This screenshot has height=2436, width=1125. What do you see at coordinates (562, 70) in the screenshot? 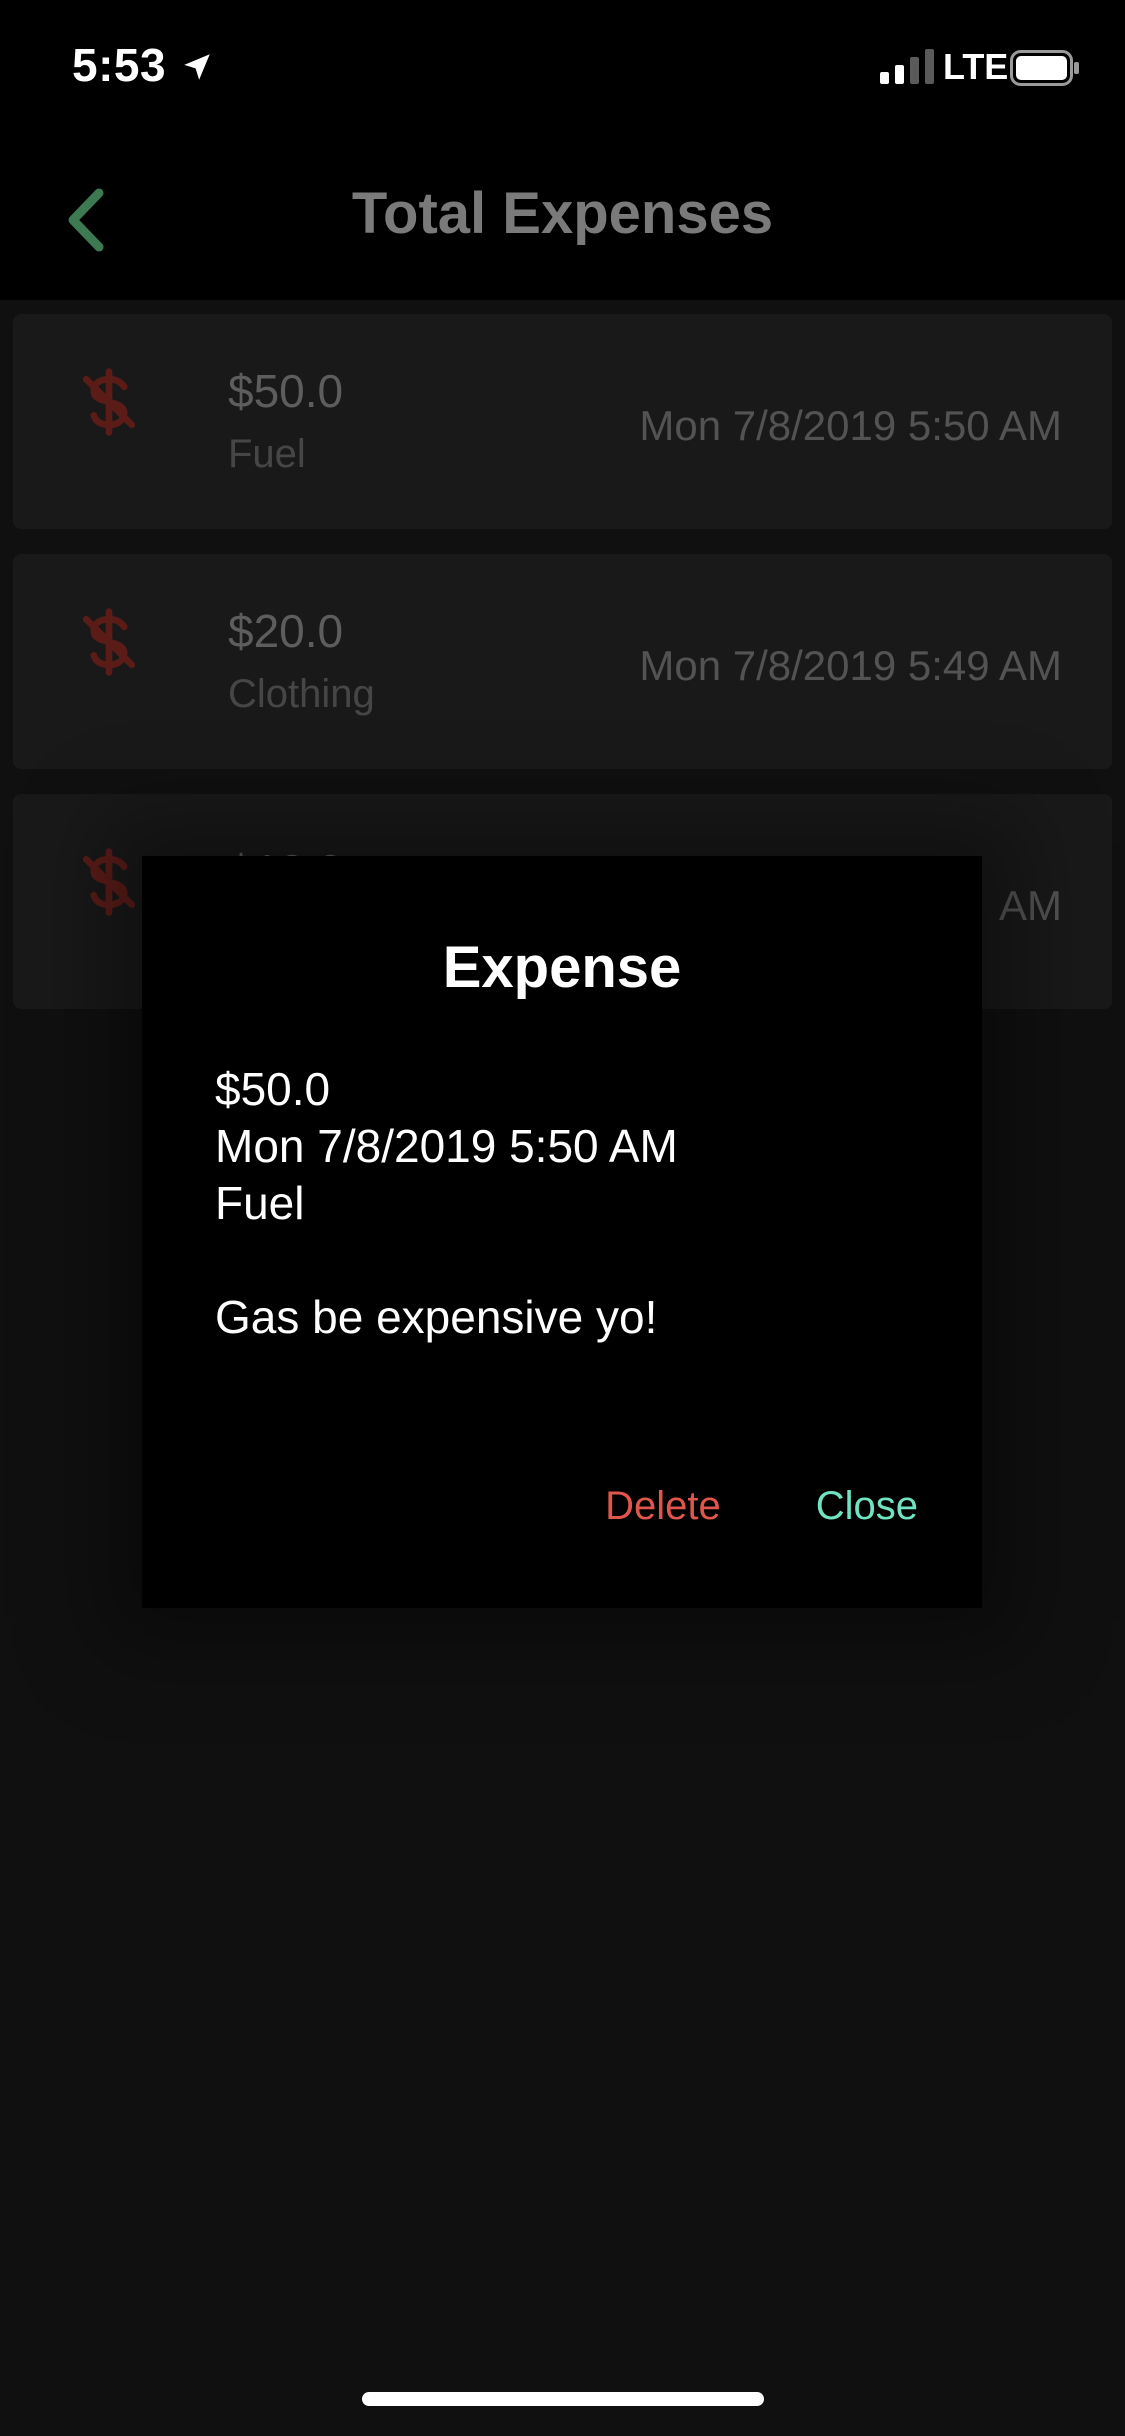
I see `status-bar: 5:53 LTE` at bounding box center [562, 70].